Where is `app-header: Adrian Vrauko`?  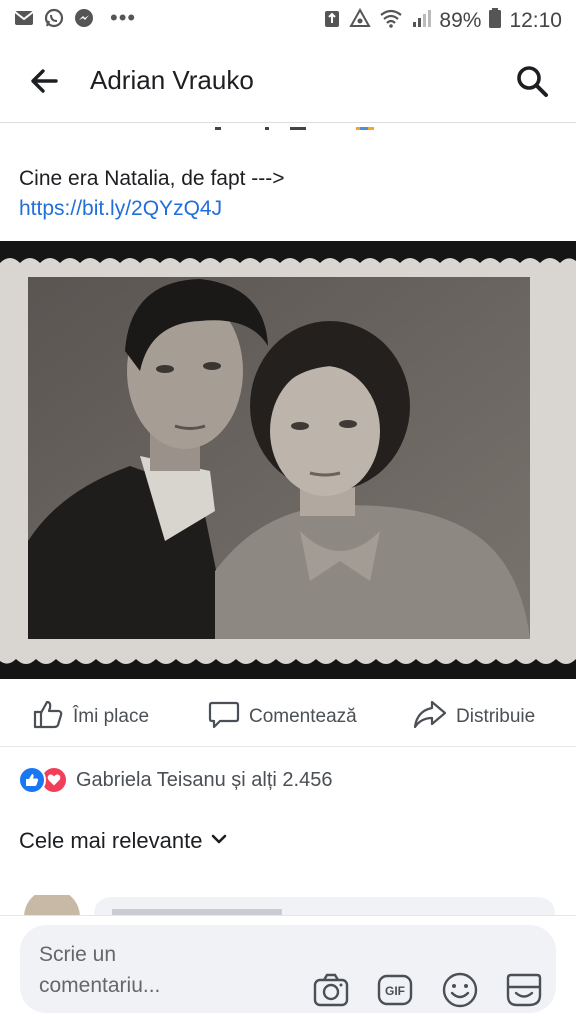 app-header: Adrian Vrauko is located at coordinates (288, 81).